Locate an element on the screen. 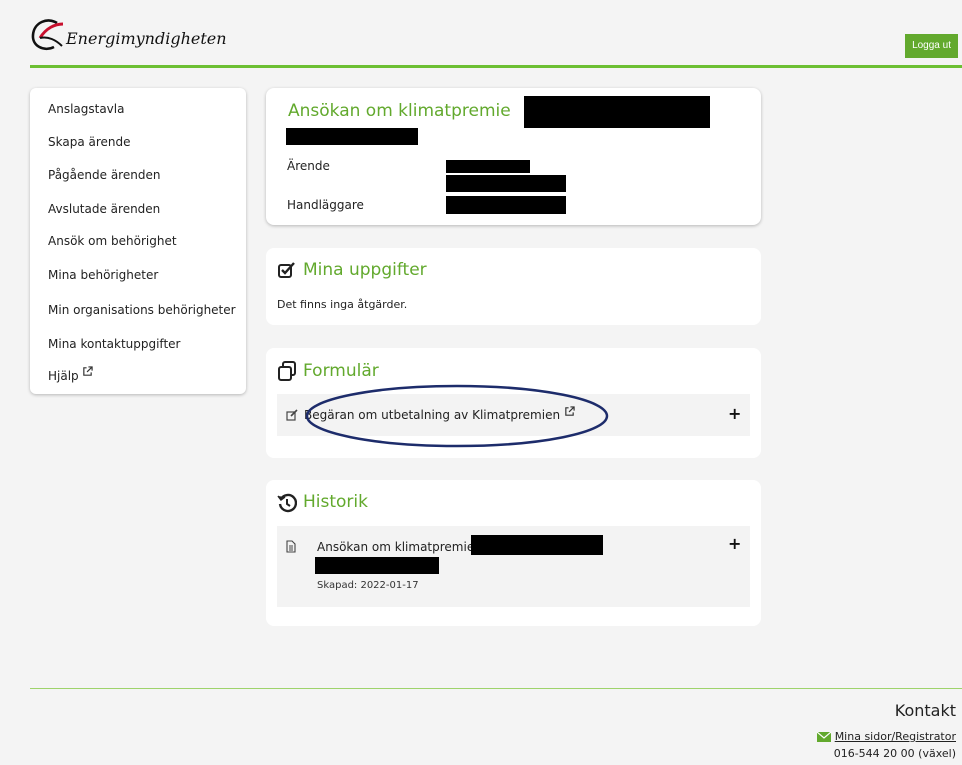 The height and width of the screenshot is (765, 962). sidebar-item-label: Hjälp is located at coordinates (63, 376).